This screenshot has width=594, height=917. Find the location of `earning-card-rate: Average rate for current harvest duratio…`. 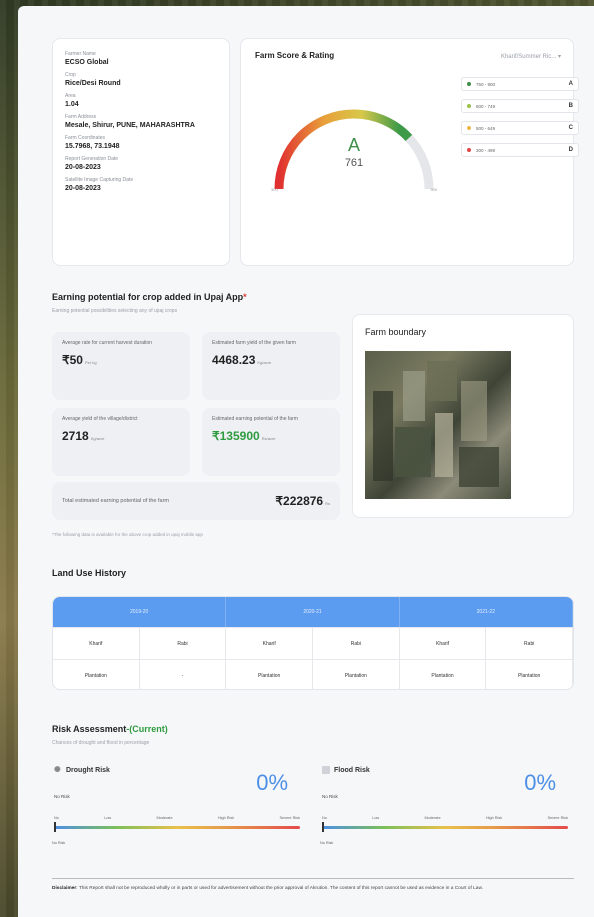

earning-card-rate: Average rate for current harvest duratio… is located at coordinates (121, 366).